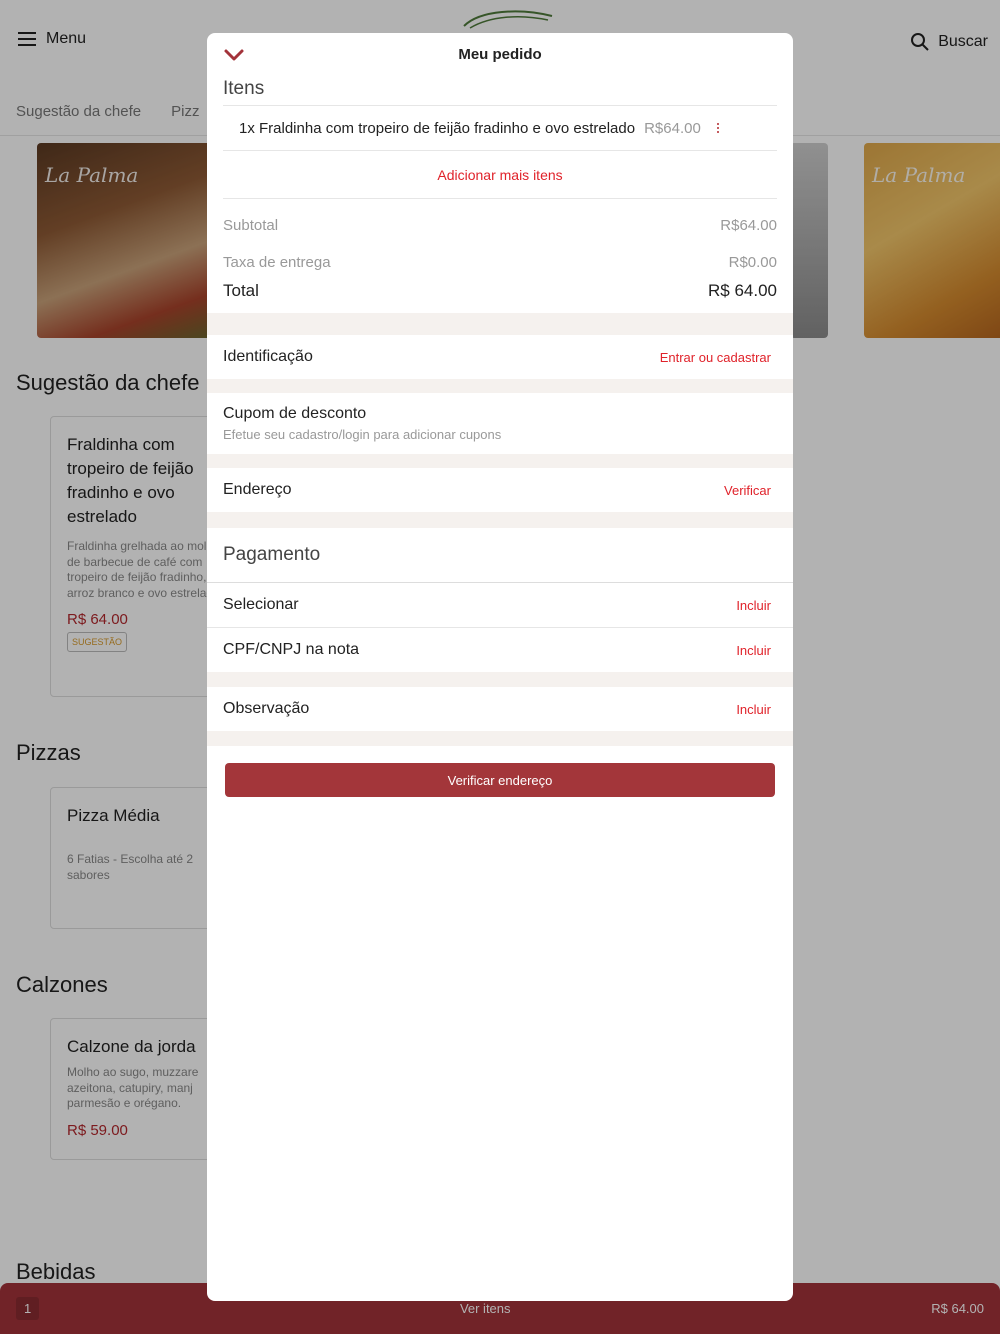  Describe the element at coordinates (715, 357) in the screenshot. I see `login-register-link: Entrar ou cadastrar` at that location.